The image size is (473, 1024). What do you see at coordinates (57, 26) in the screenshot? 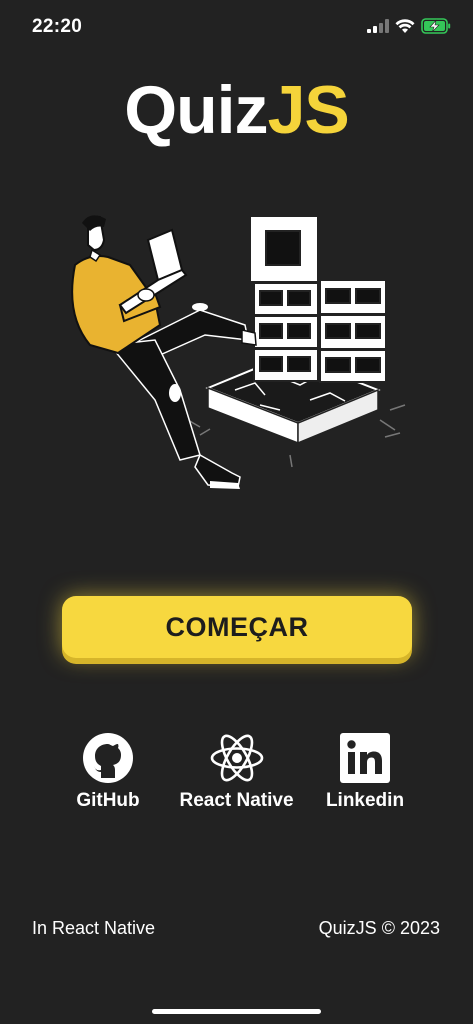
I see `status-time: 22:20` at bounding box center [57, 26].